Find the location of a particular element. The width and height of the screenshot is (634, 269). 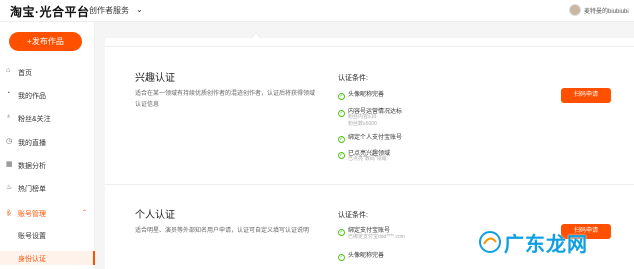

account-icon: ꆜ is located at coordinates (9, 214).